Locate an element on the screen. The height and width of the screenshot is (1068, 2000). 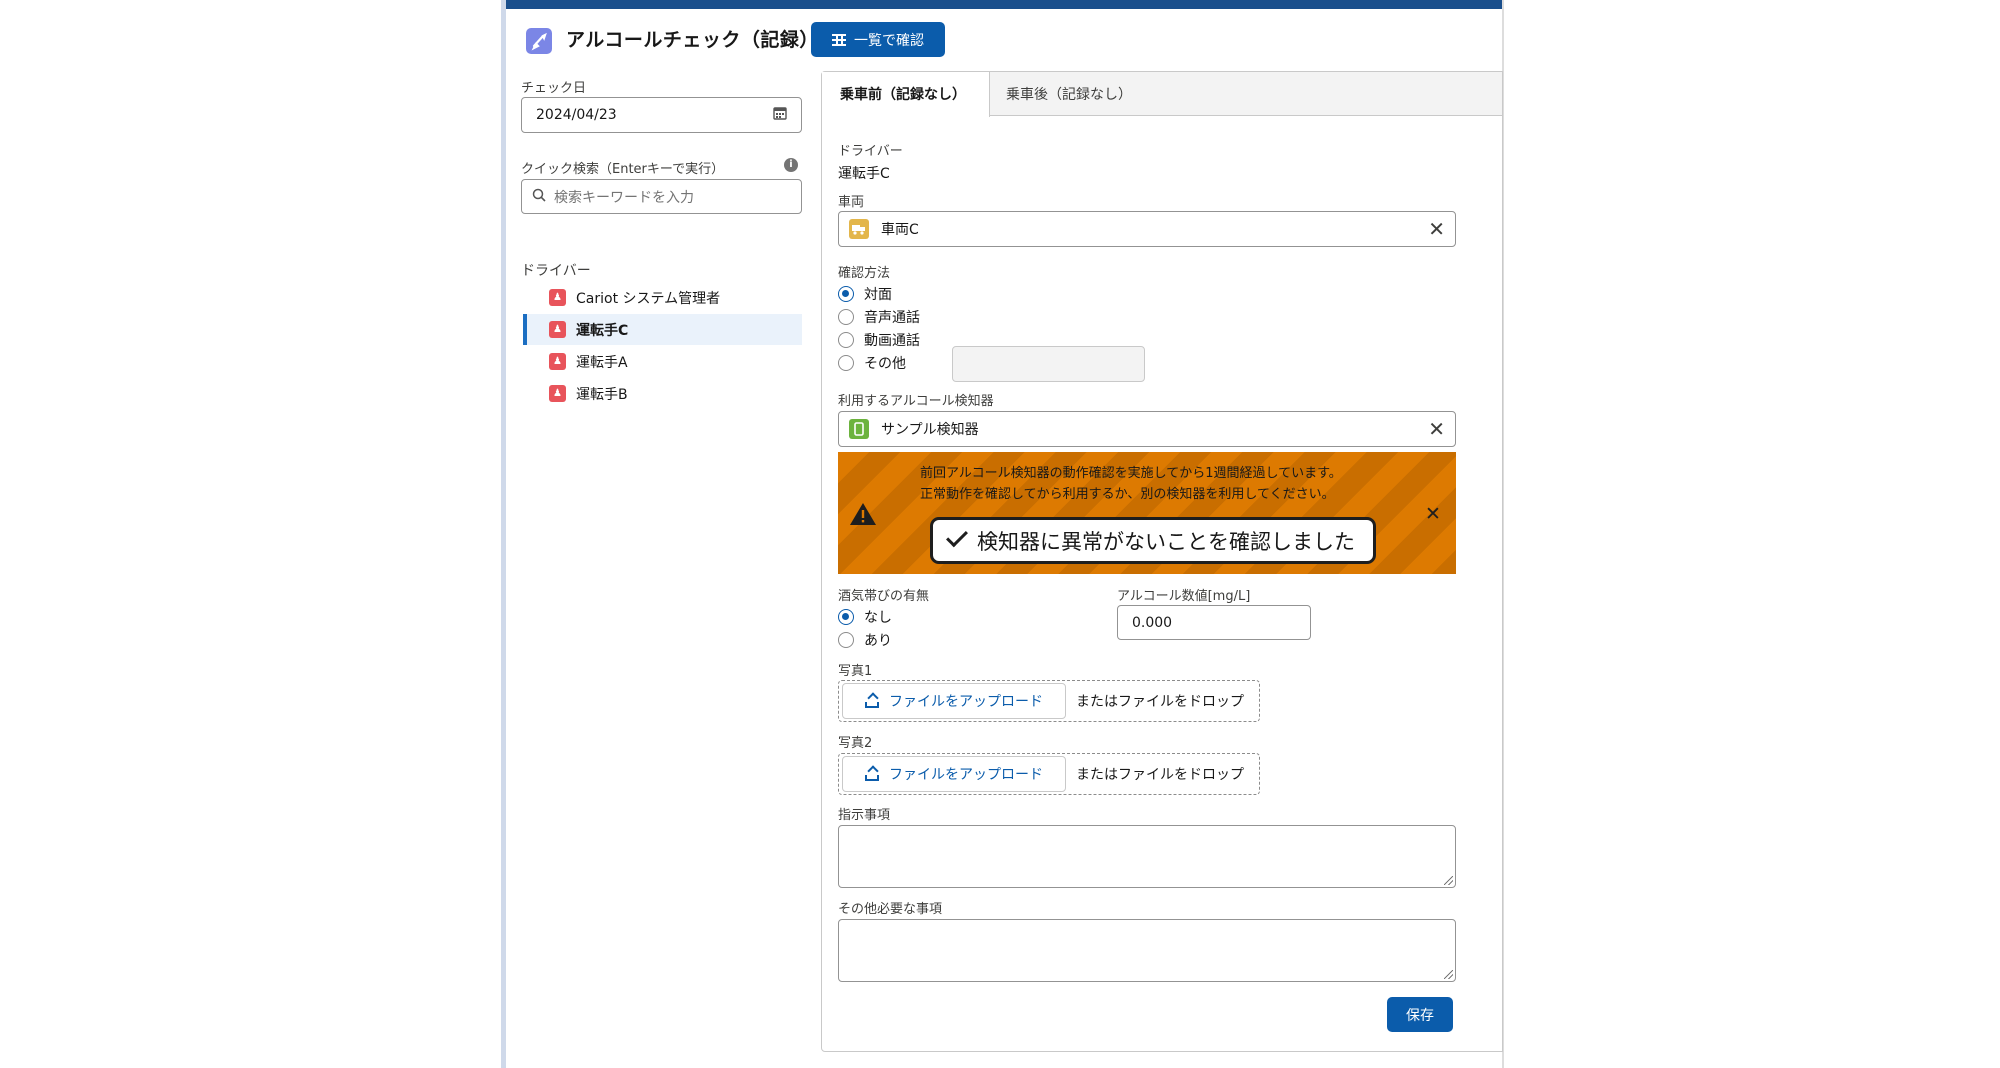
check-date-value: 2024/04/23 is located at coordinates (576, 115).